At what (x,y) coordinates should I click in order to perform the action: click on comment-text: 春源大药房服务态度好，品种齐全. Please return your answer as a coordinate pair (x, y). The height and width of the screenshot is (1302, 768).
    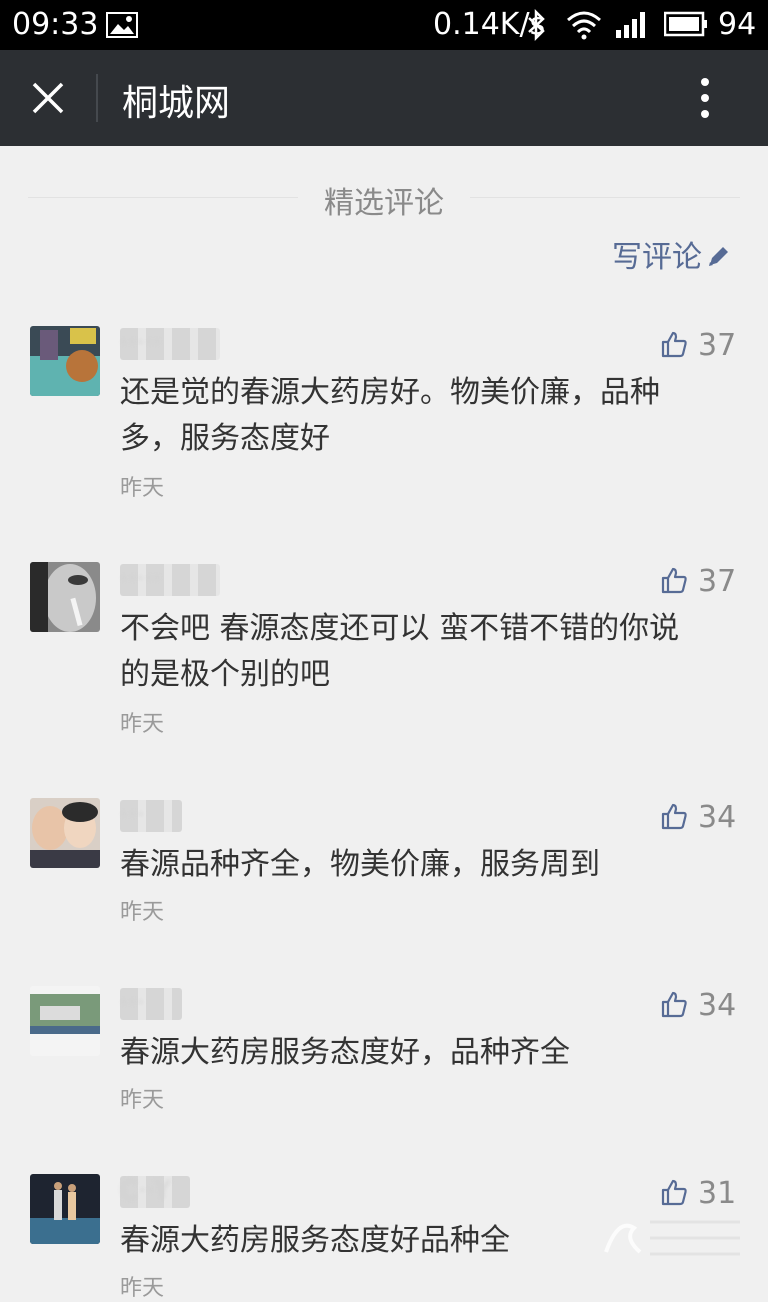
    Looking at the image, I should click on (420, 1053).